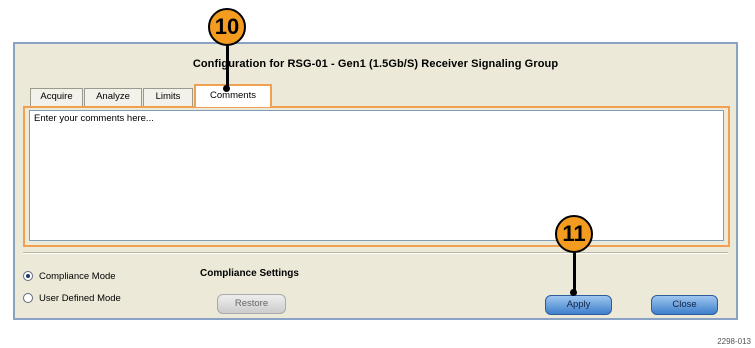 This screenshot has width=755, height=348. Describe the element at coordinates (375, 253) in the screenshot. I see `divider` at that location.